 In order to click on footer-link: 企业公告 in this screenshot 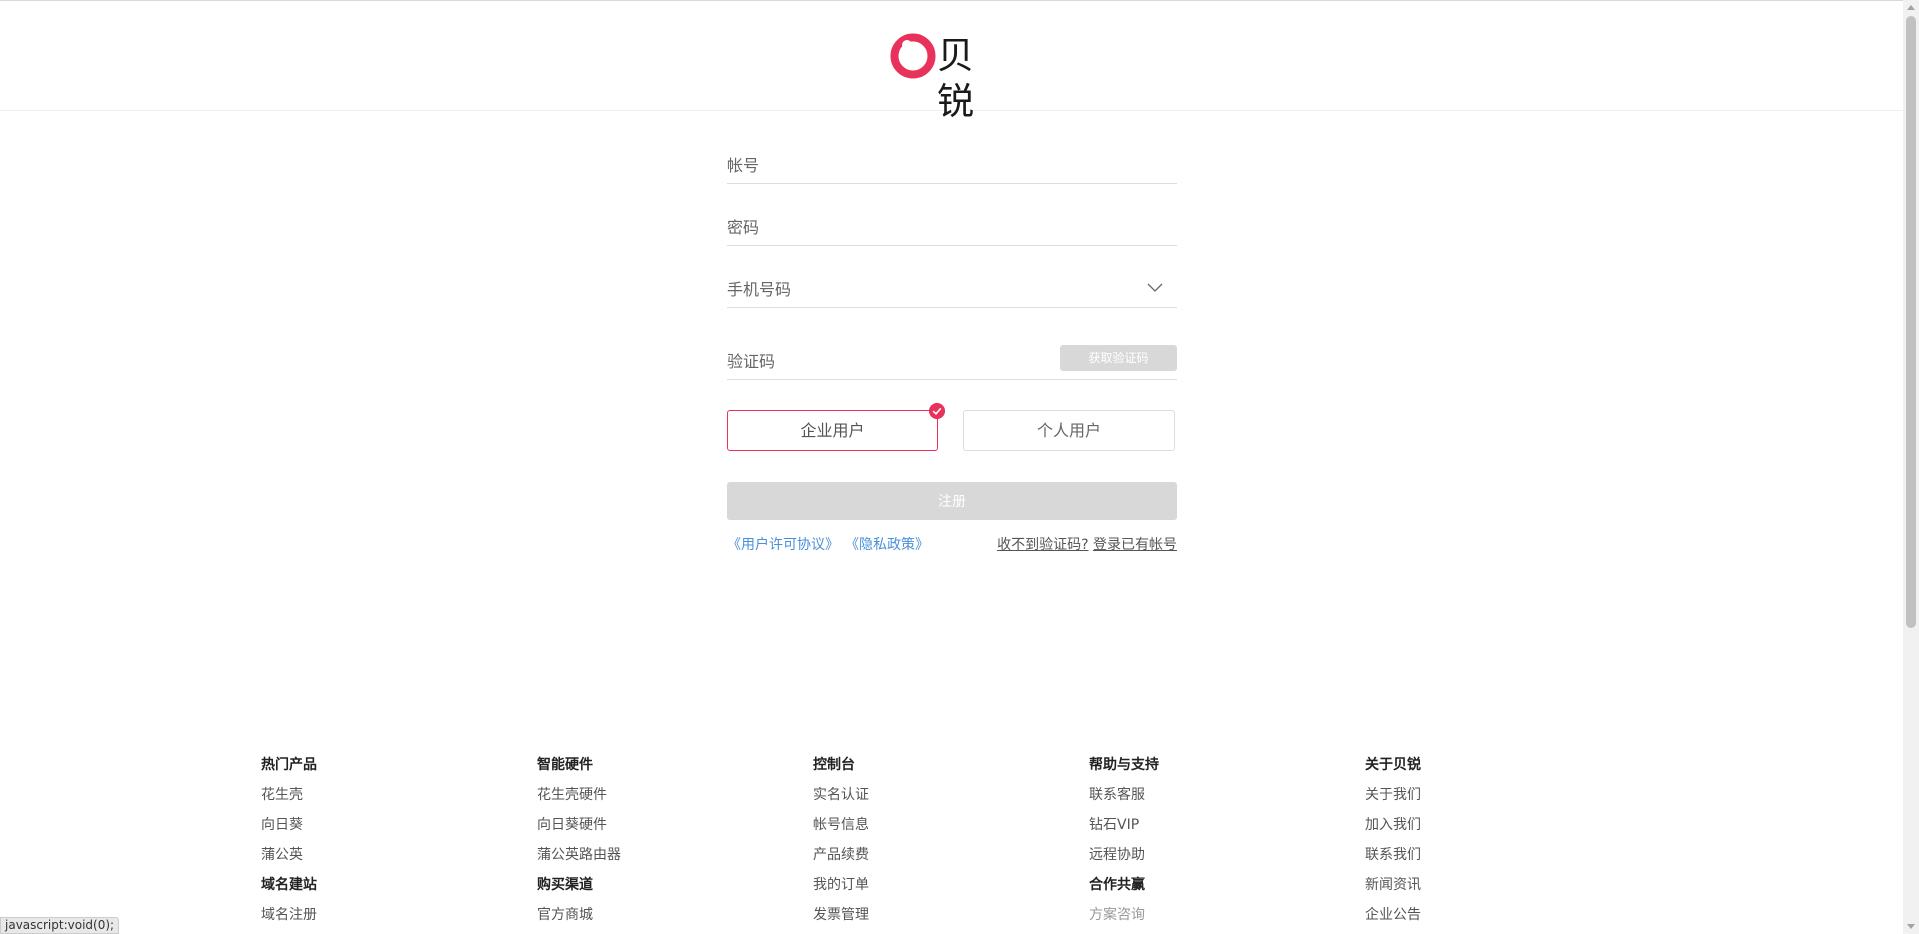, I will do `click(1485, 919)`.